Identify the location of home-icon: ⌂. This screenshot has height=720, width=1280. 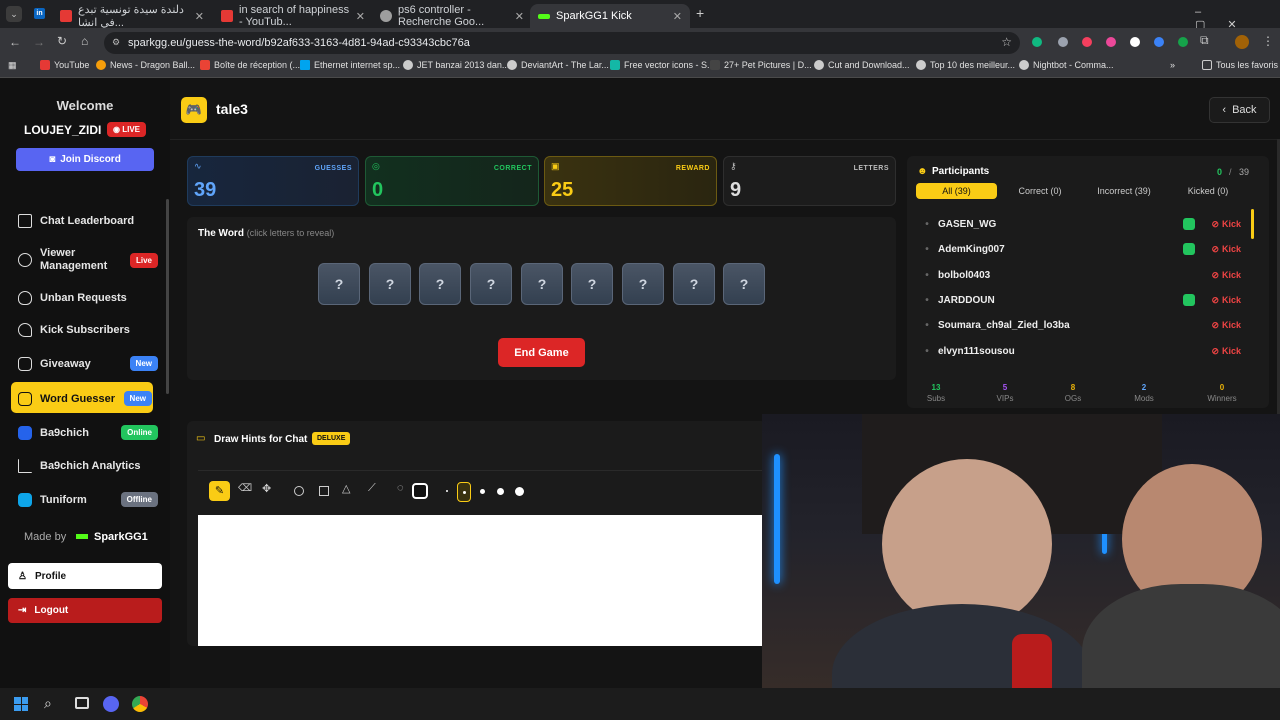
(84, 41).